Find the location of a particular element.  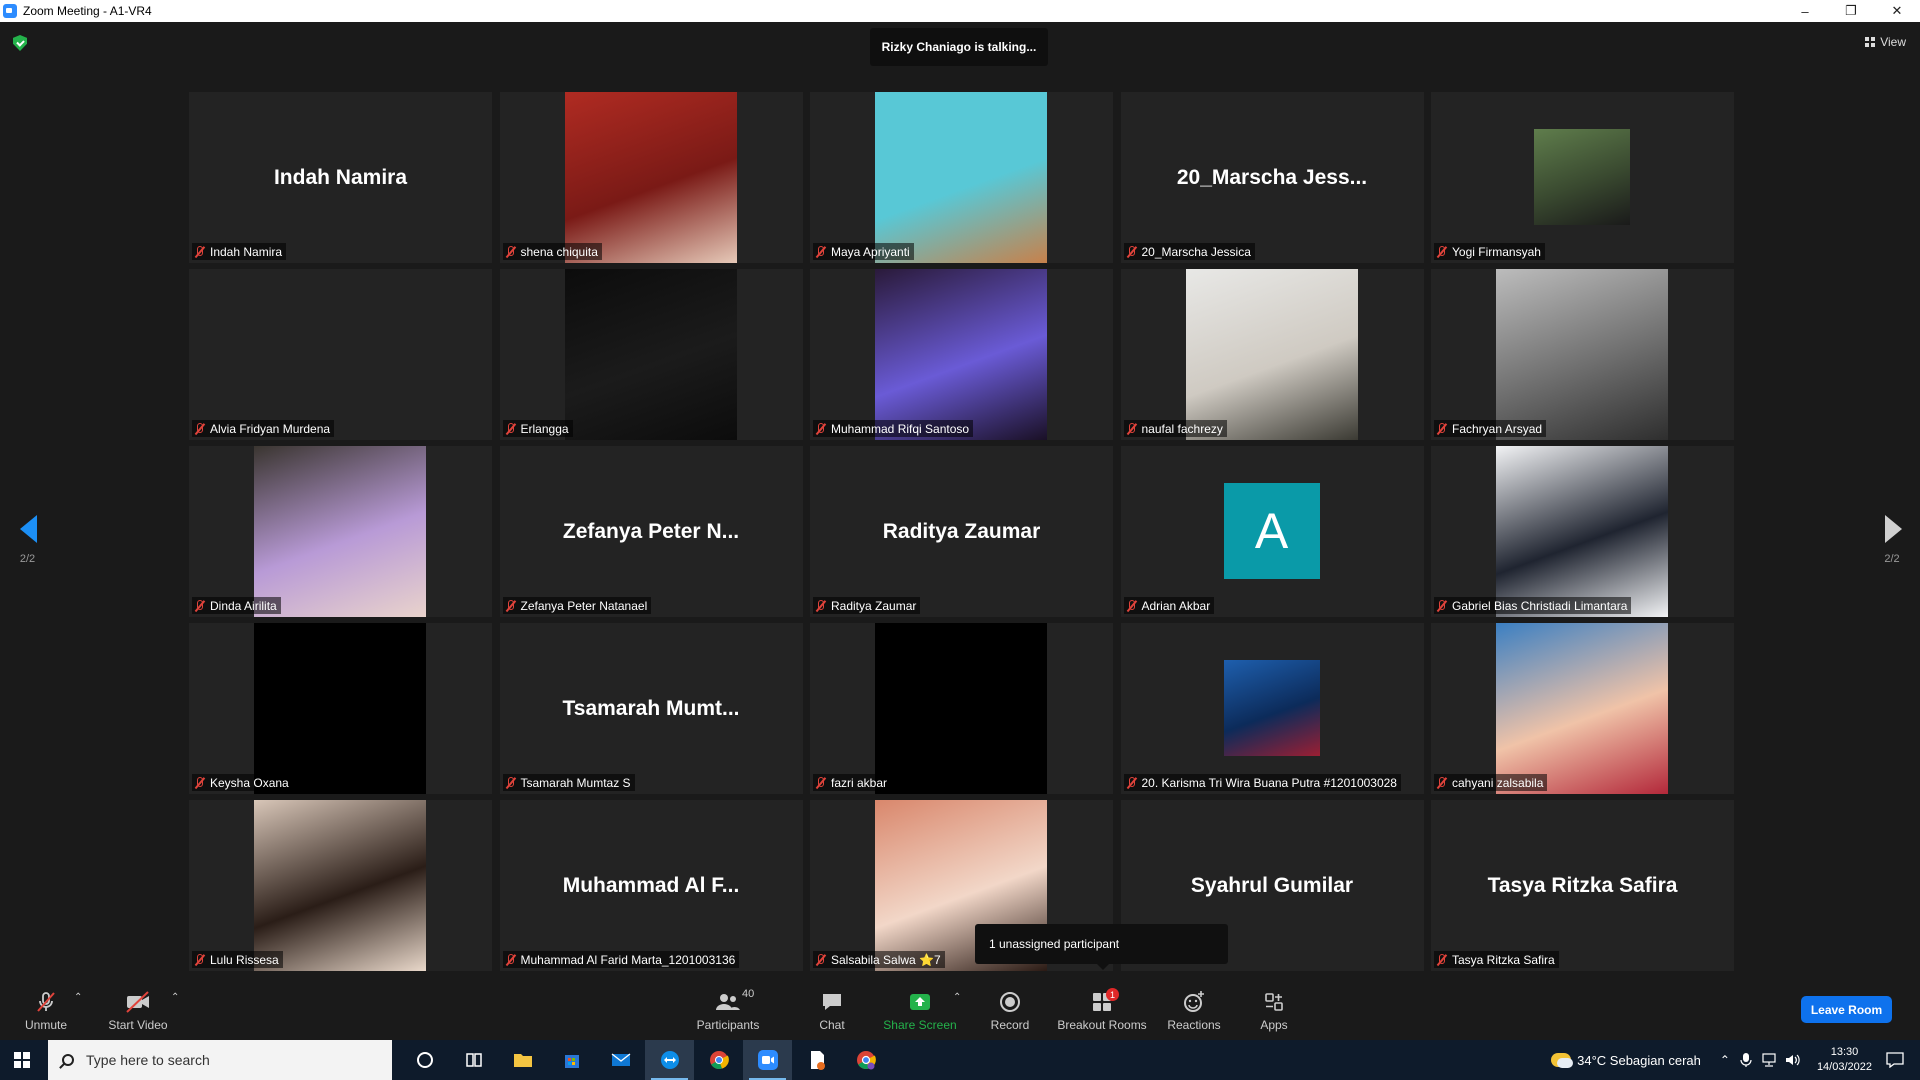

close-button: ✕ is located at coordinates (1897, 11).